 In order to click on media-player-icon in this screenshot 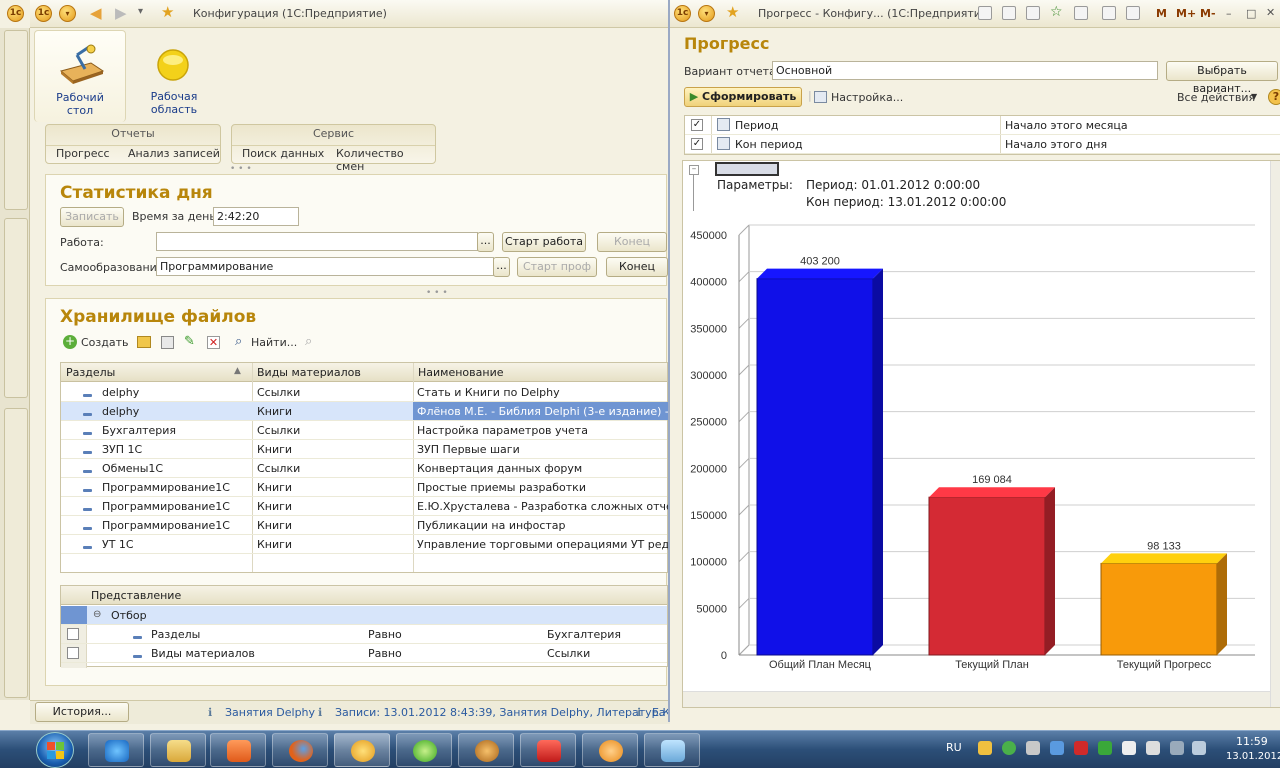, I will do `click(238, 750)`.